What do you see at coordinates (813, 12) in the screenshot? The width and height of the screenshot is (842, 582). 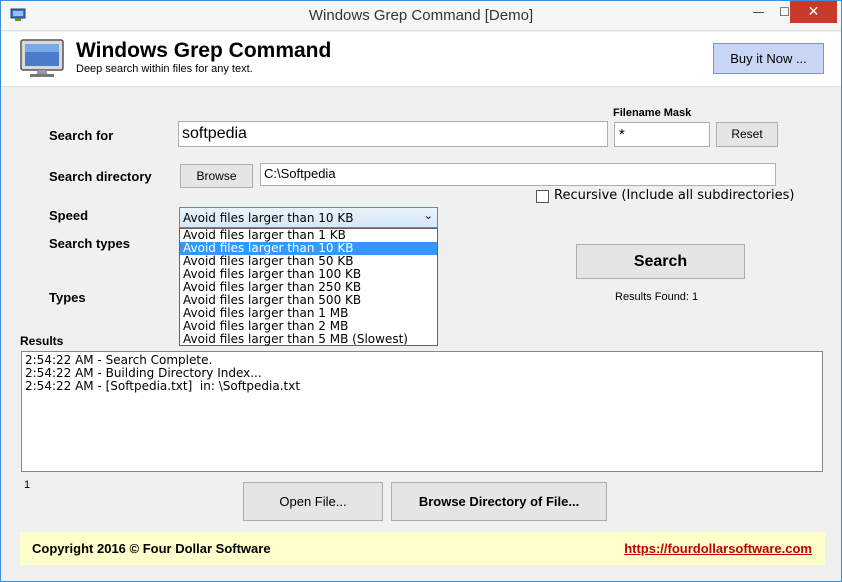 I see `close-button: ✕` at bounding box center [813, 12].